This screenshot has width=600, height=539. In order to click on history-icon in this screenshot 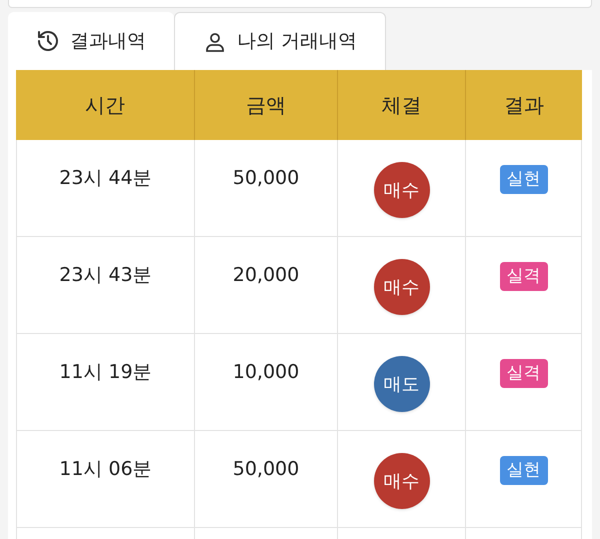, I will do `click(48, 41)`.